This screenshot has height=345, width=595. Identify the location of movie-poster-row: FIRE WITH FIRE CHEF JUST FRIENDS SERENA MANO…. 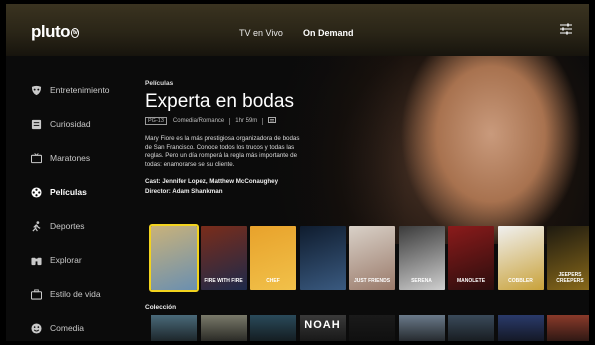
(367, 258).